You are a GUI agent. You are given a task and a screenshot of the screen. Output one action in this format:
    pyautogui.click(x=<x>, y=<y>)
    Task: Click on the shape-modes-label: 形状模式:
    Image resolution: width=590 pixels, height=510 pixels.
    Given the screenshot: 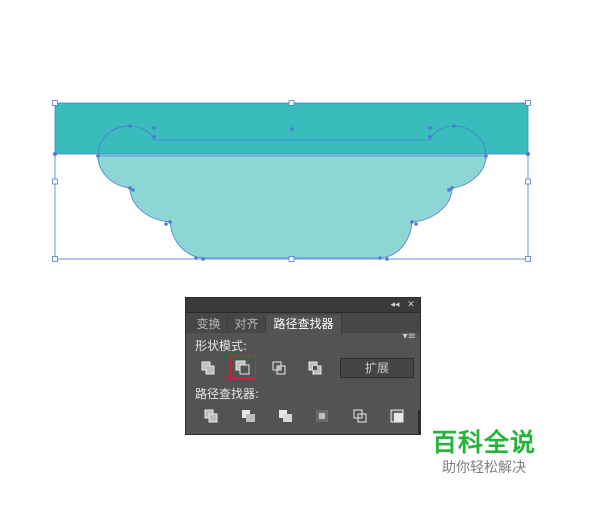 What is the action you would take?
    pyautogui.click(x=221, y=346)
    